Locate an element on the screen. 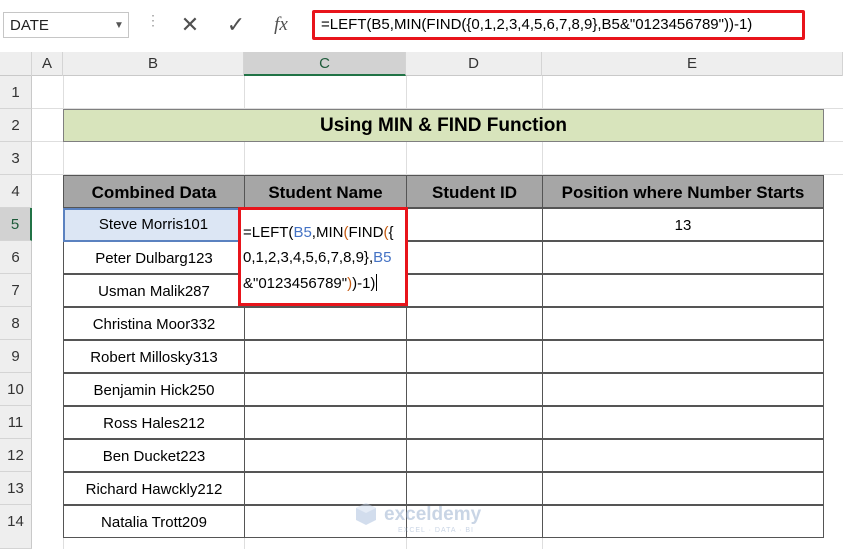 The height and width of the screenshot is (549, 843). column-header-b: B is located at coordinates (153, 64).